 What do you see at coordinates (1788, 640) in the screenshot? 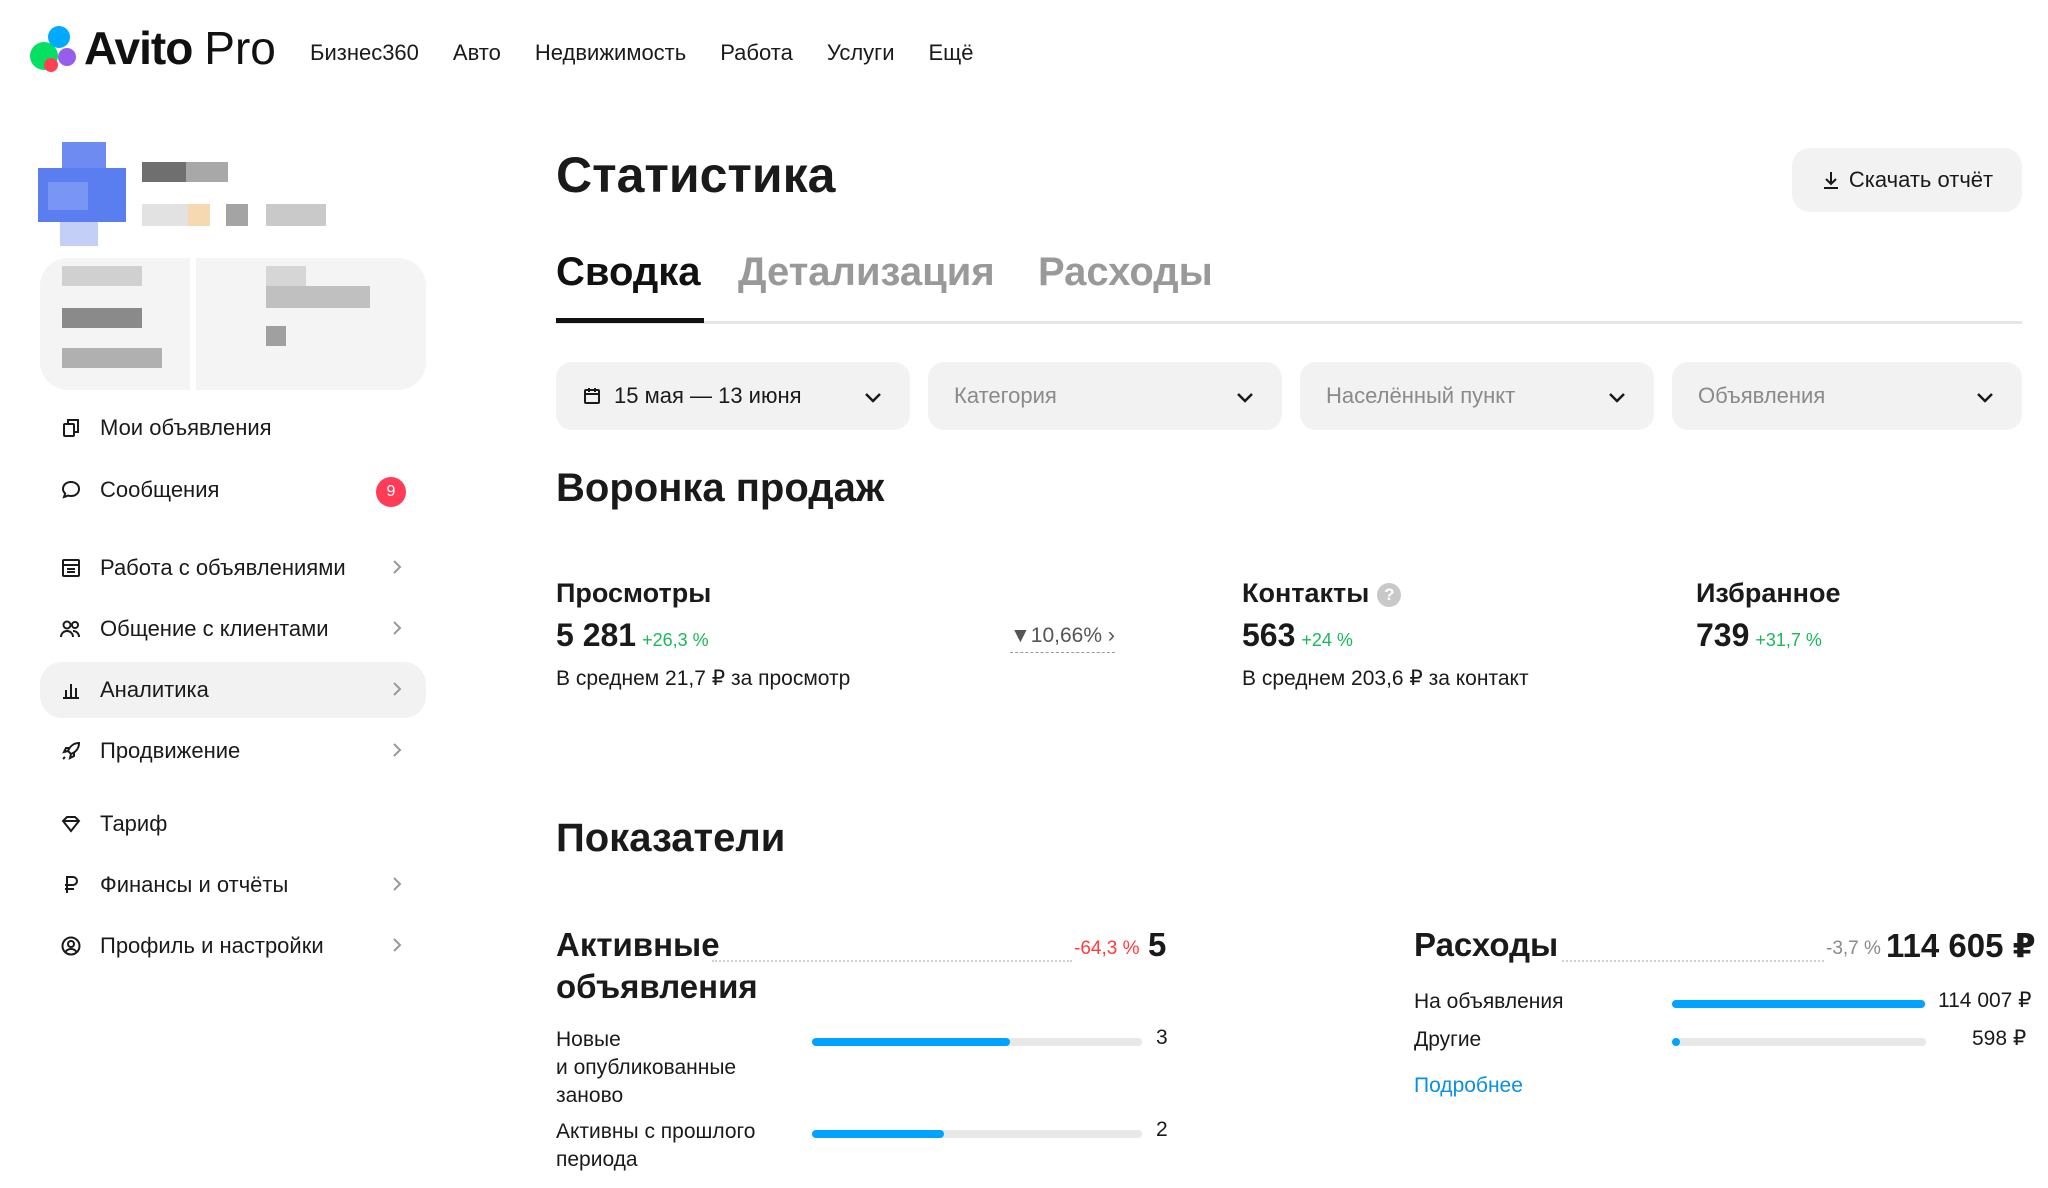
I see `favorites-delta: +31,7 %` at bounding box center [1788, 640].